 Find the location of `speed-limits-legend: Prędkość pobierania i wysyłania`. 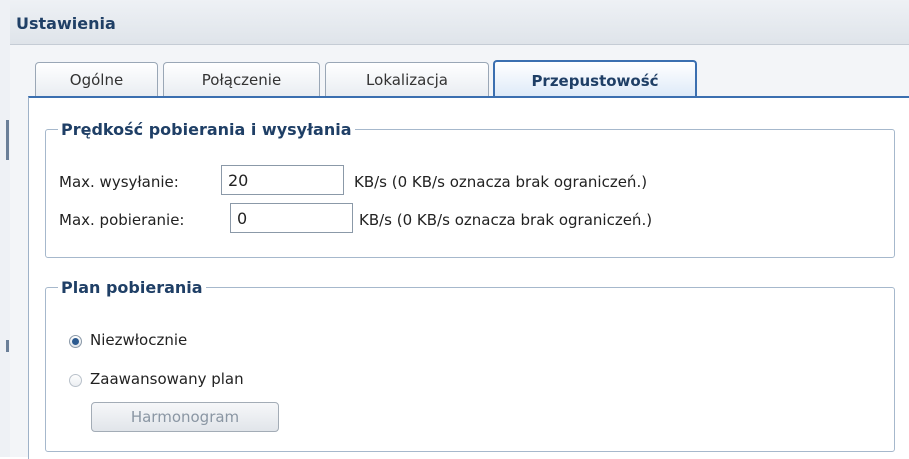

speed-limits-legend: Prędkość pobierania i wysyłania is located at coordinates (206, 129).